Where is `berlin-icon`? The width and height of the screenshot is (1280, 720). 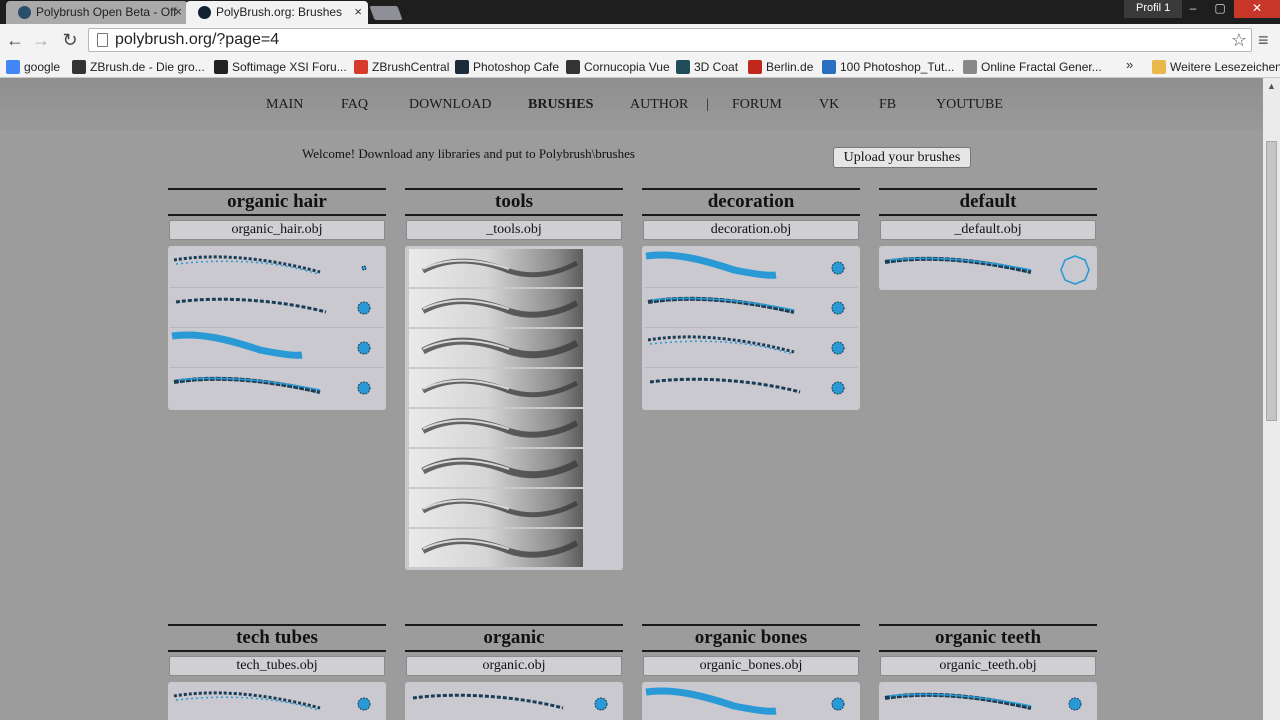
berlin-icon is located at coordinates (755, 67).